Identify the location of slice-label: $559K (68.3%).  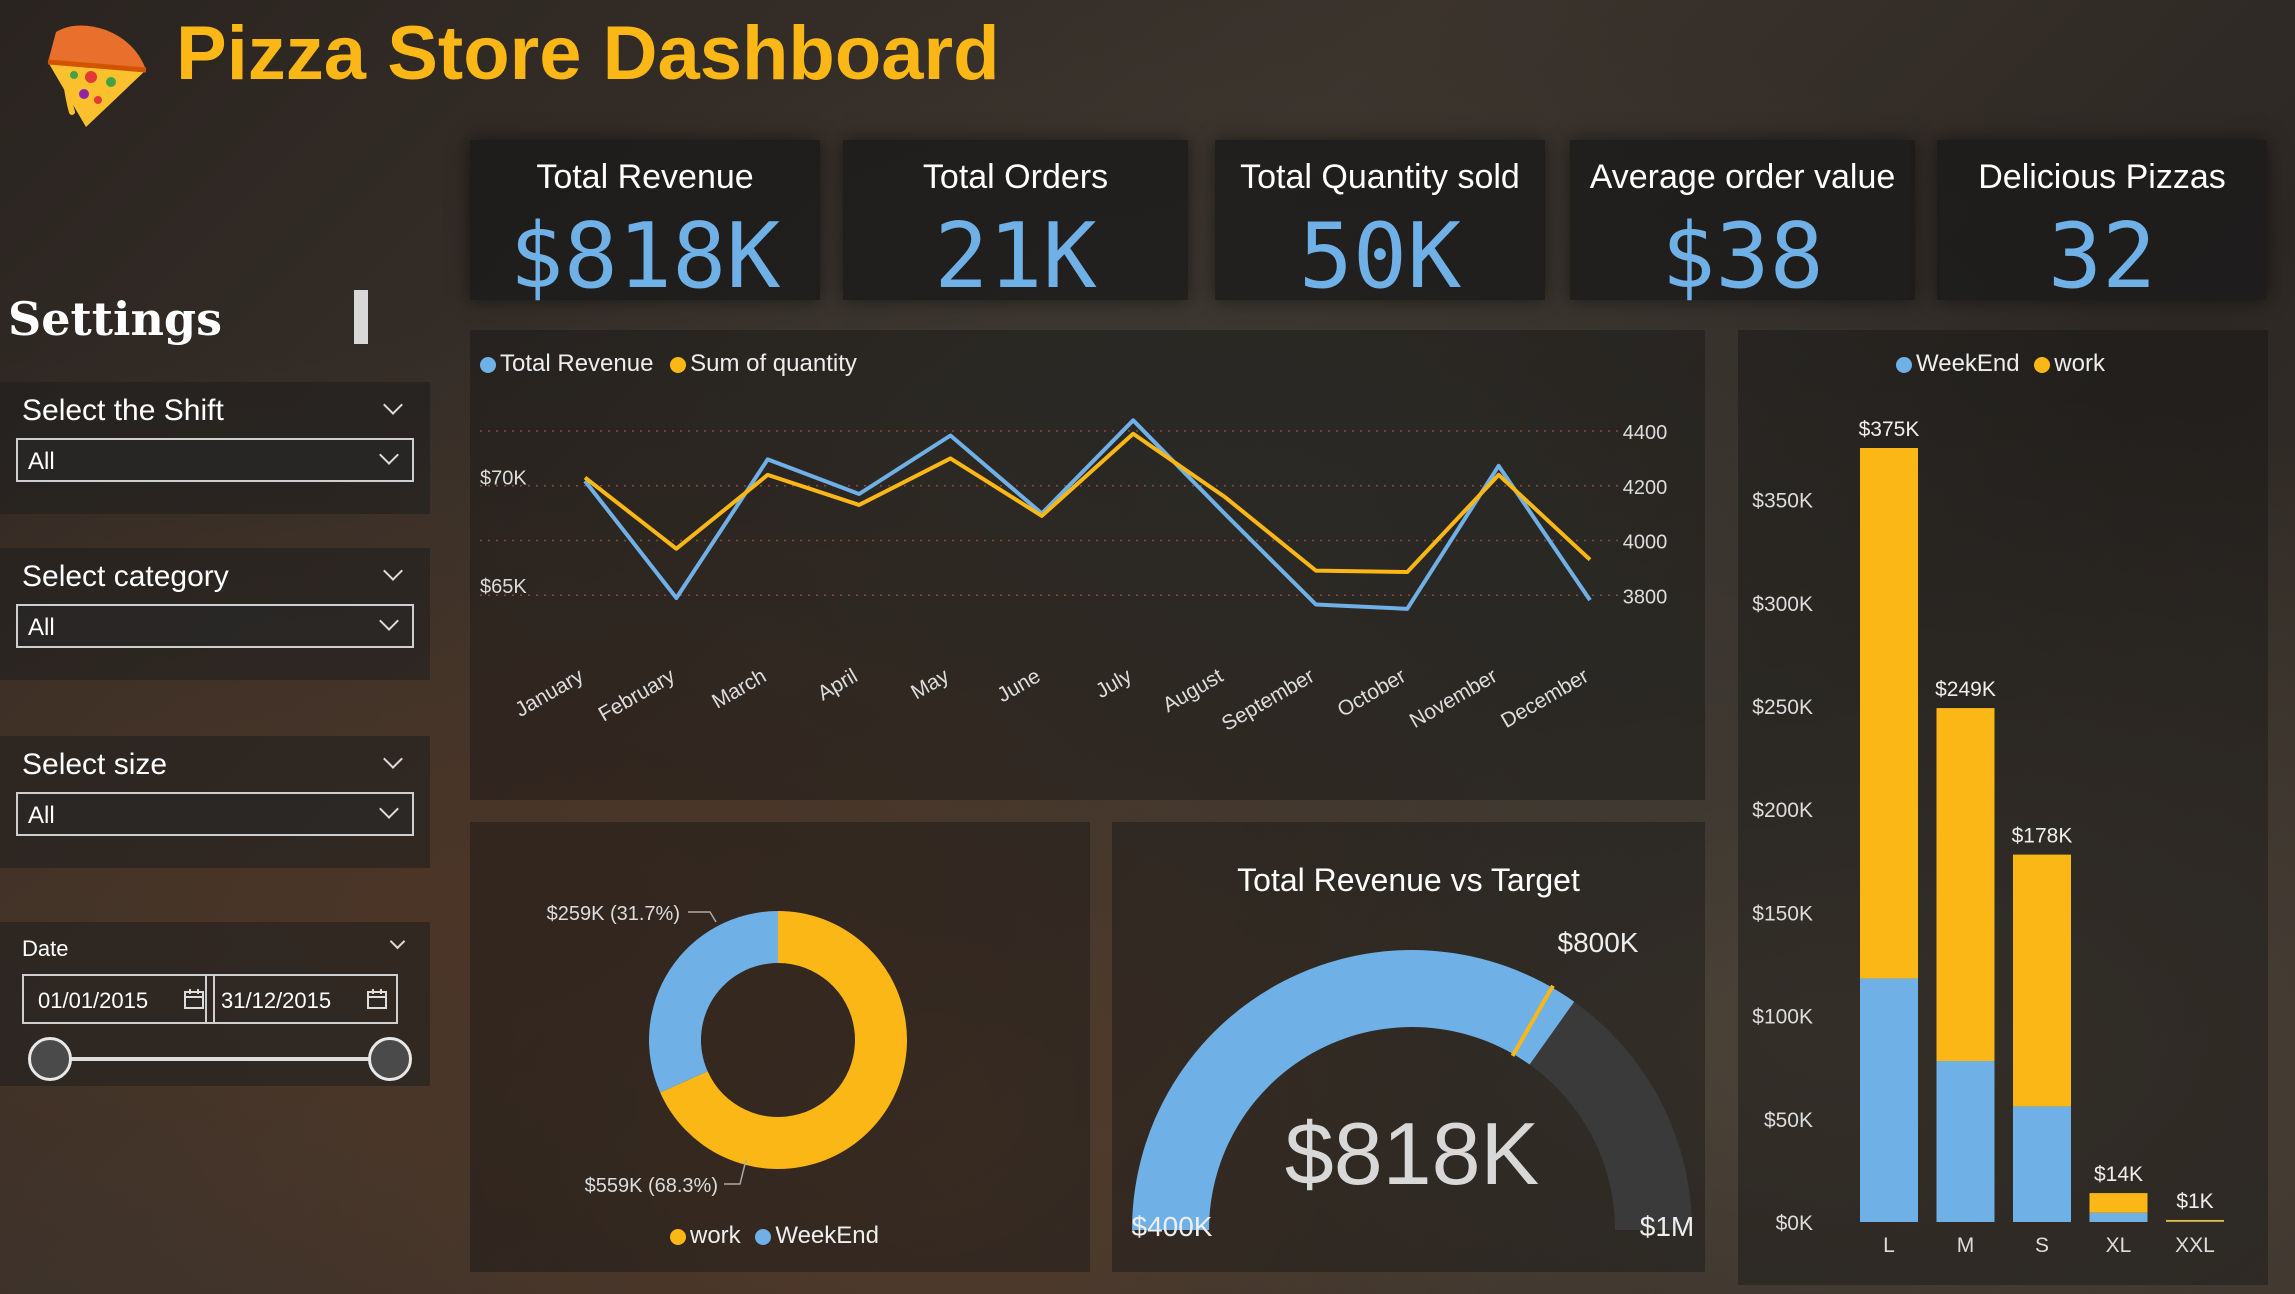
(651, 1186).